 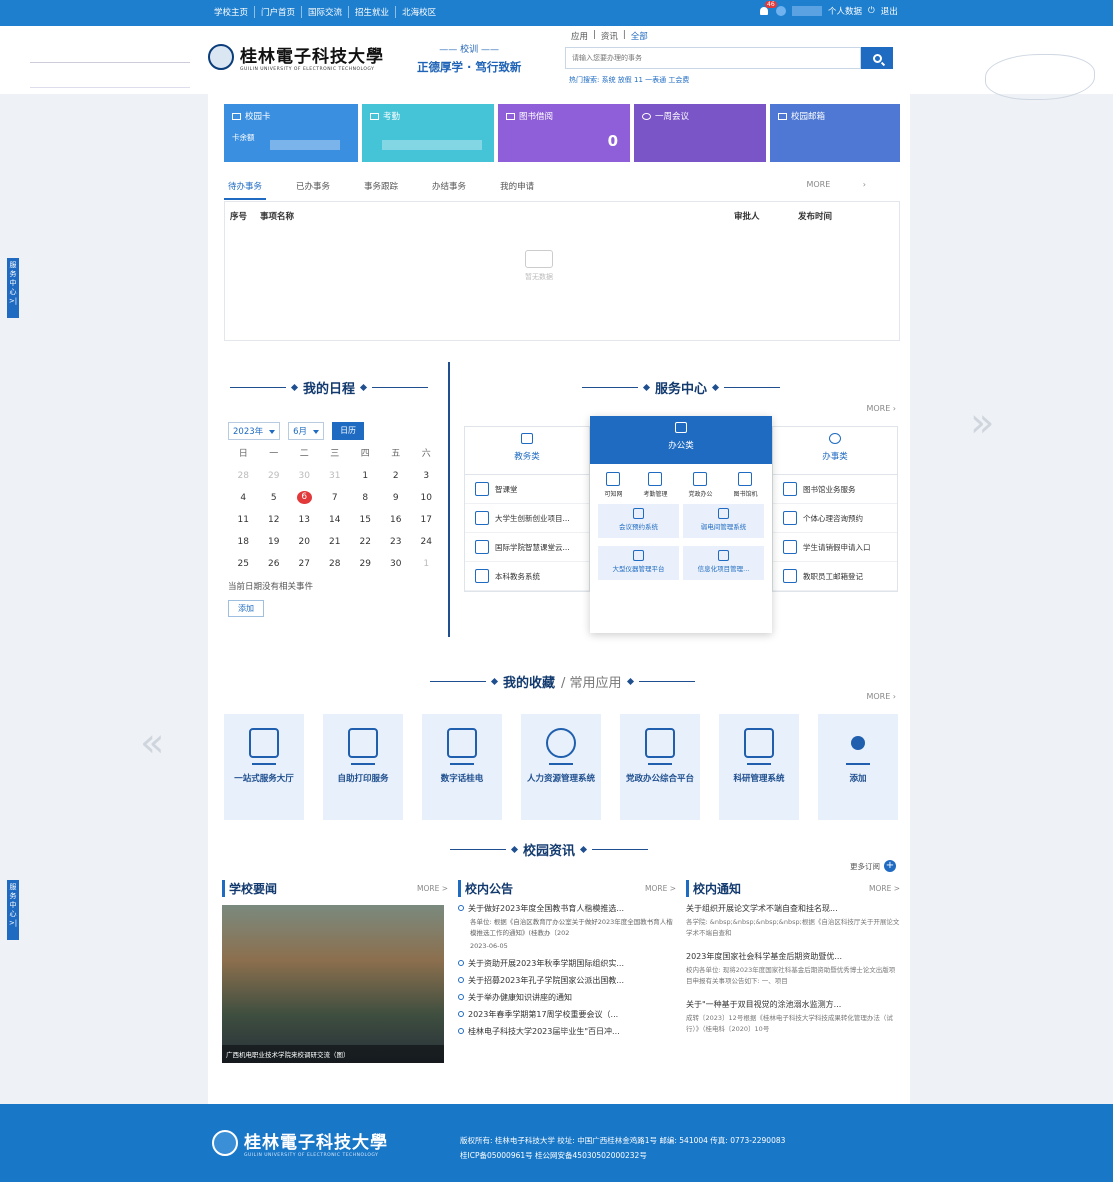 What do you see at coordinates (243, 498) in the screenshot?
I see `calendar-day: 4` at bounding box center [243, 498].